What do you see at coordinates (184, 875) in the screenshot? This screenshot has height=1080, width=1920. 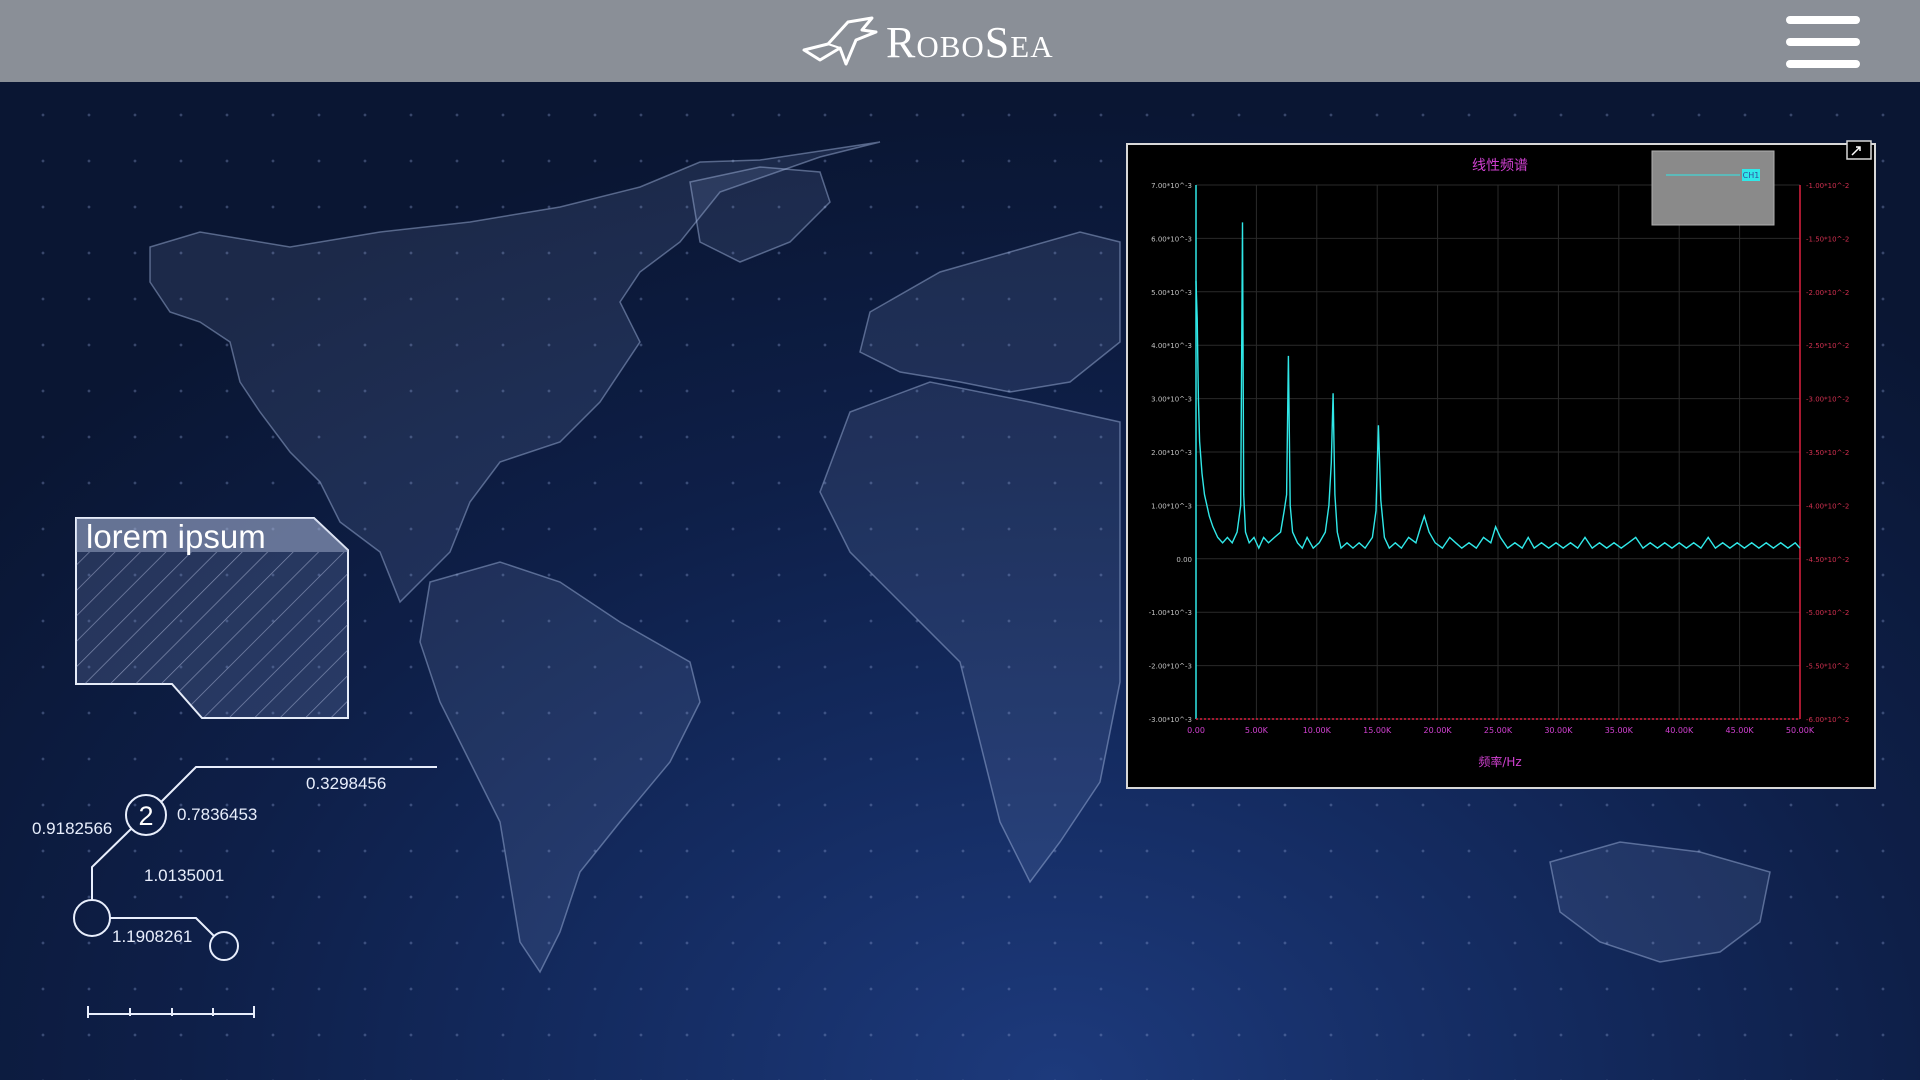 I see `network-value-4: 1.0135001` at bounding box center [184, 875].